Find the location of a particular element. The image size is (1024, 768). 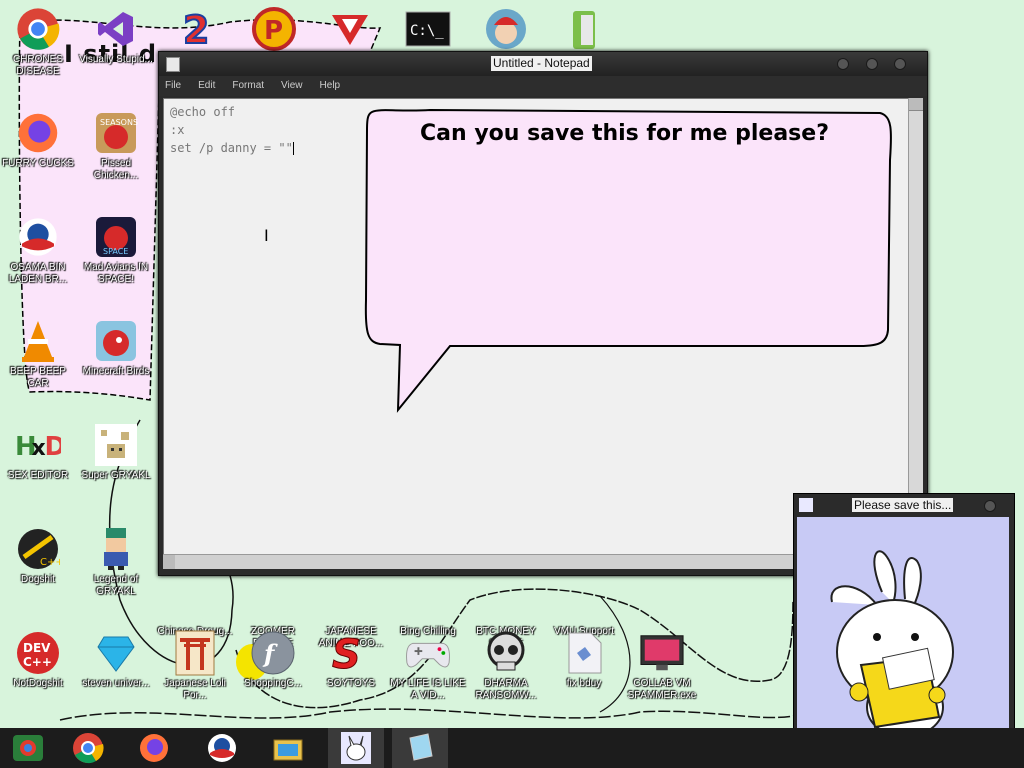

desktop-icon: DEV C++ NotDogshit is located at coordinates (38, 660).